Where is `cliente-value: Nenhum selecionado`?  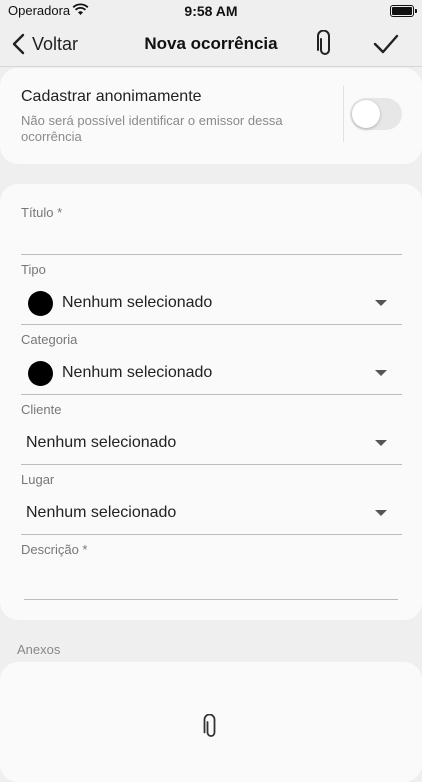 cliente-value: Nenhum selecionado is located at coordinates (101, 442).